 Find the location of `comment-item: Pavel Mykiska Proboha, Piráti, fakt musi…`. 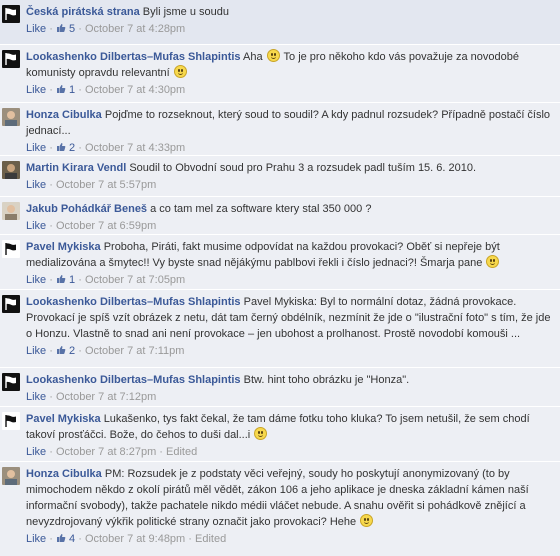

comment-item: Pavel Mykiska Proboha, Piráti, fakt musi… is located at coordinates (280, 261).